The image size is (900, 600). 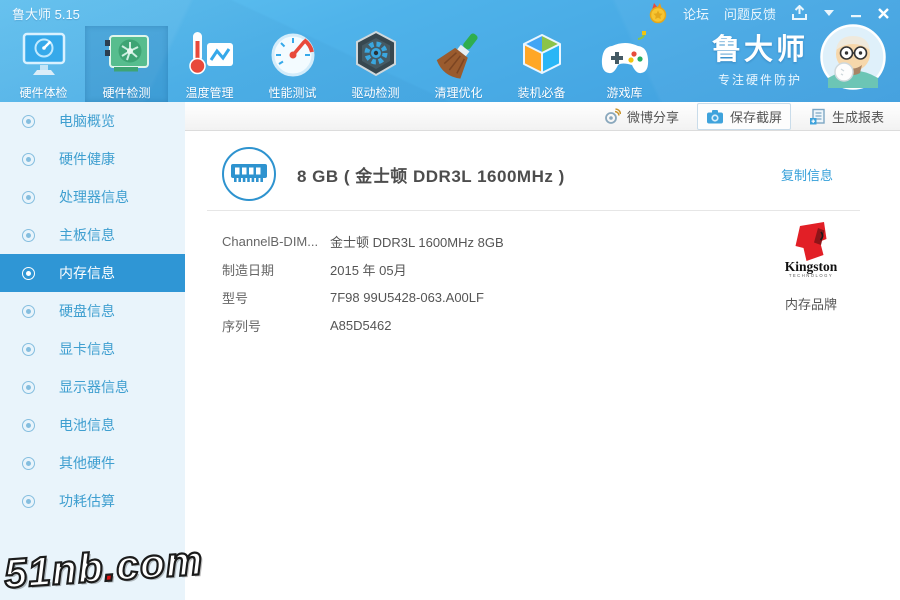 What do you see at coordinates (450, 13) in the screenshot?
I see `title-bar: 鲁大师 5.15 论坛 问题反馈` at bounding box center [450, 13].